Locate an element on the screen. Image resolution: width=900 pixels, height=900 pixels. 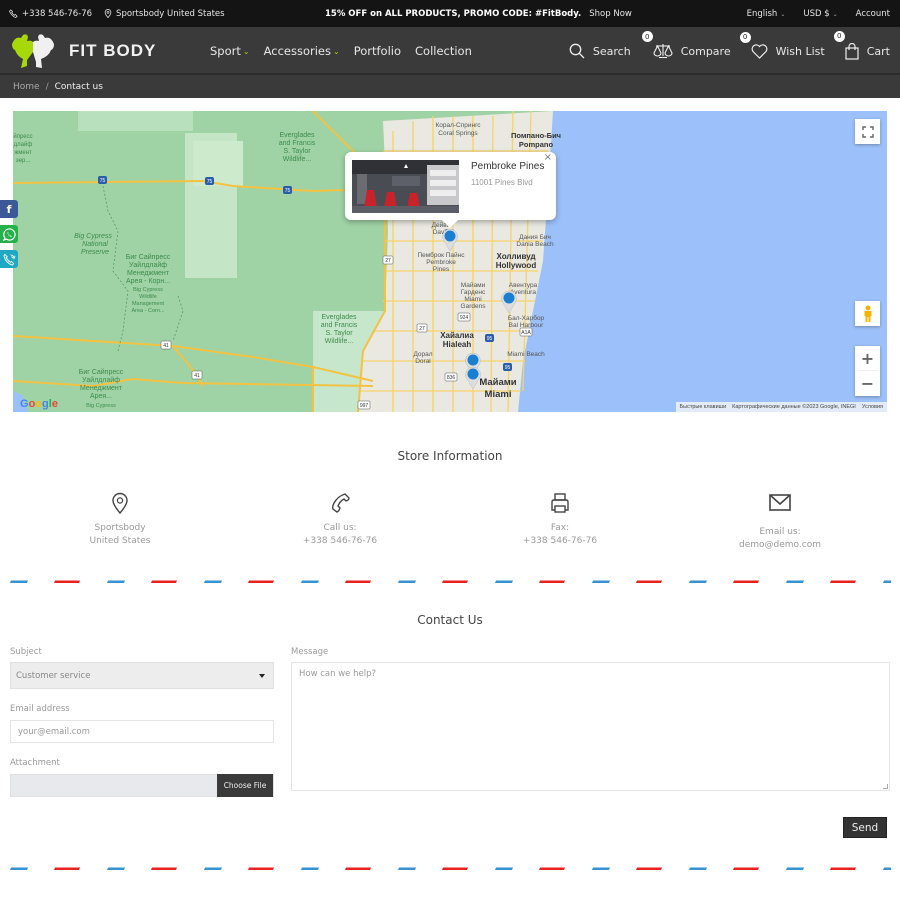
caret-down-icon is located at coordinates (262, 676).